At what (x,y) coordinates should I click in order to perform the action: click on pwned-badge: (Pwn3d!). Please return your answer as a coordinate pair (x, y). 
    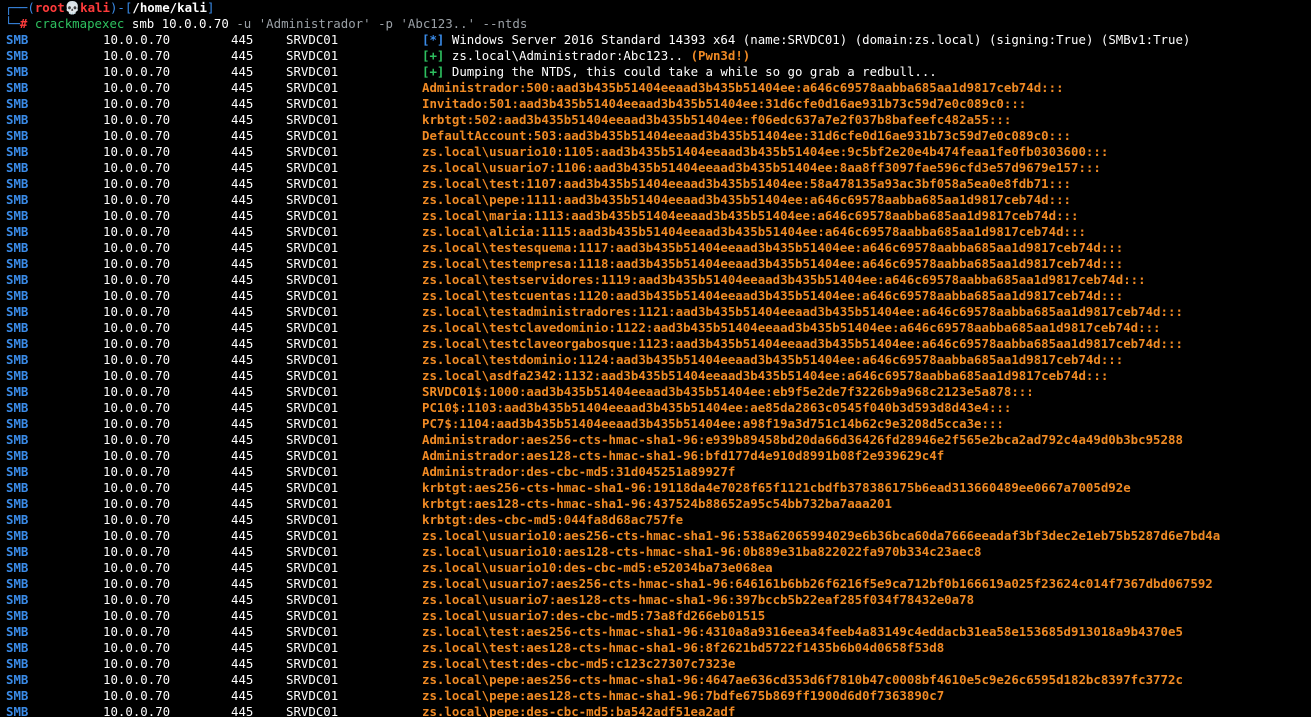
    Looking at the image, I should click on (720, 55).